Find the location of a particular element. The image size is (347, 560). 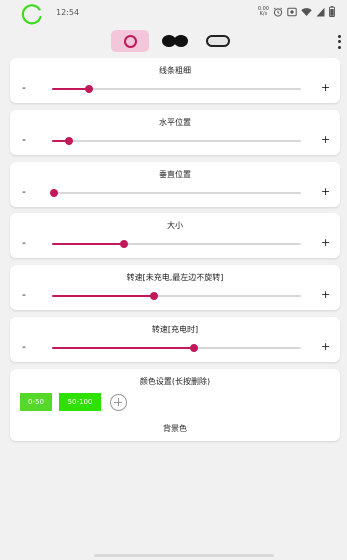

net-speed: 0.00 K/s is located at coordinates (263, 11).